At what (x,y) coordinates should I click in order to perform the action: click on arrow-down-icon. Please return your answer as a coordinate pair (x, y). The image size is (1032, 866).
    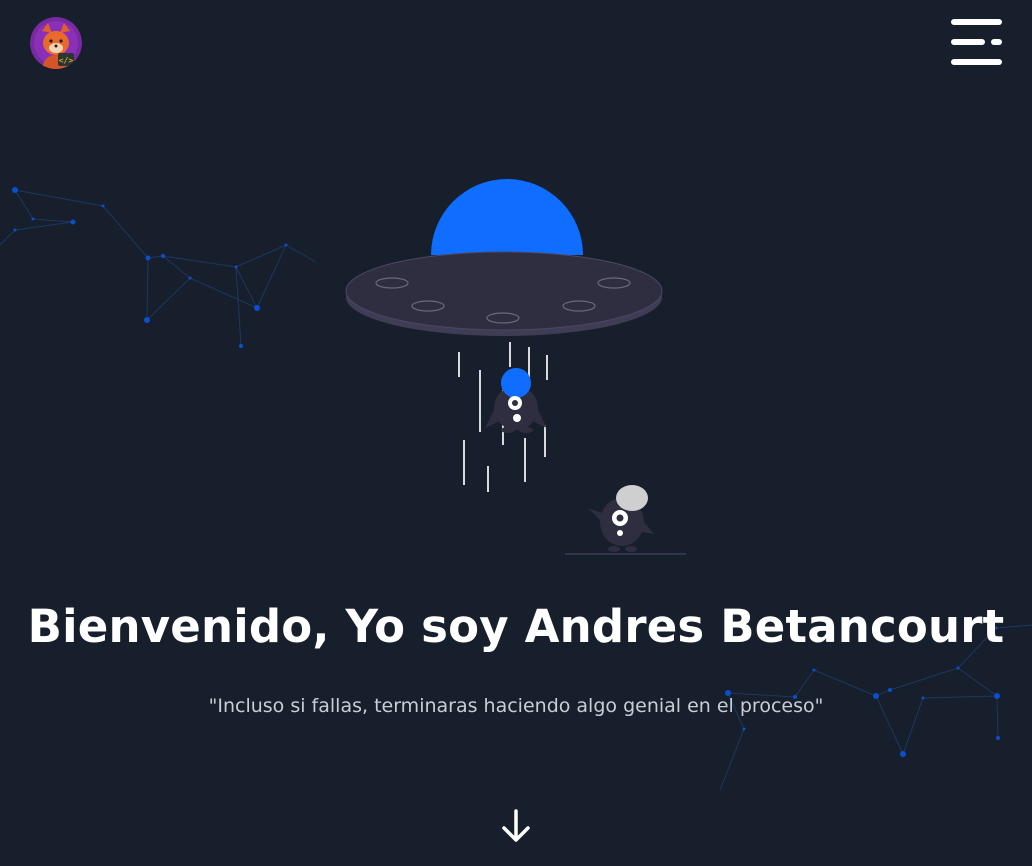
    Looking at the image, I should click on (516, 825).